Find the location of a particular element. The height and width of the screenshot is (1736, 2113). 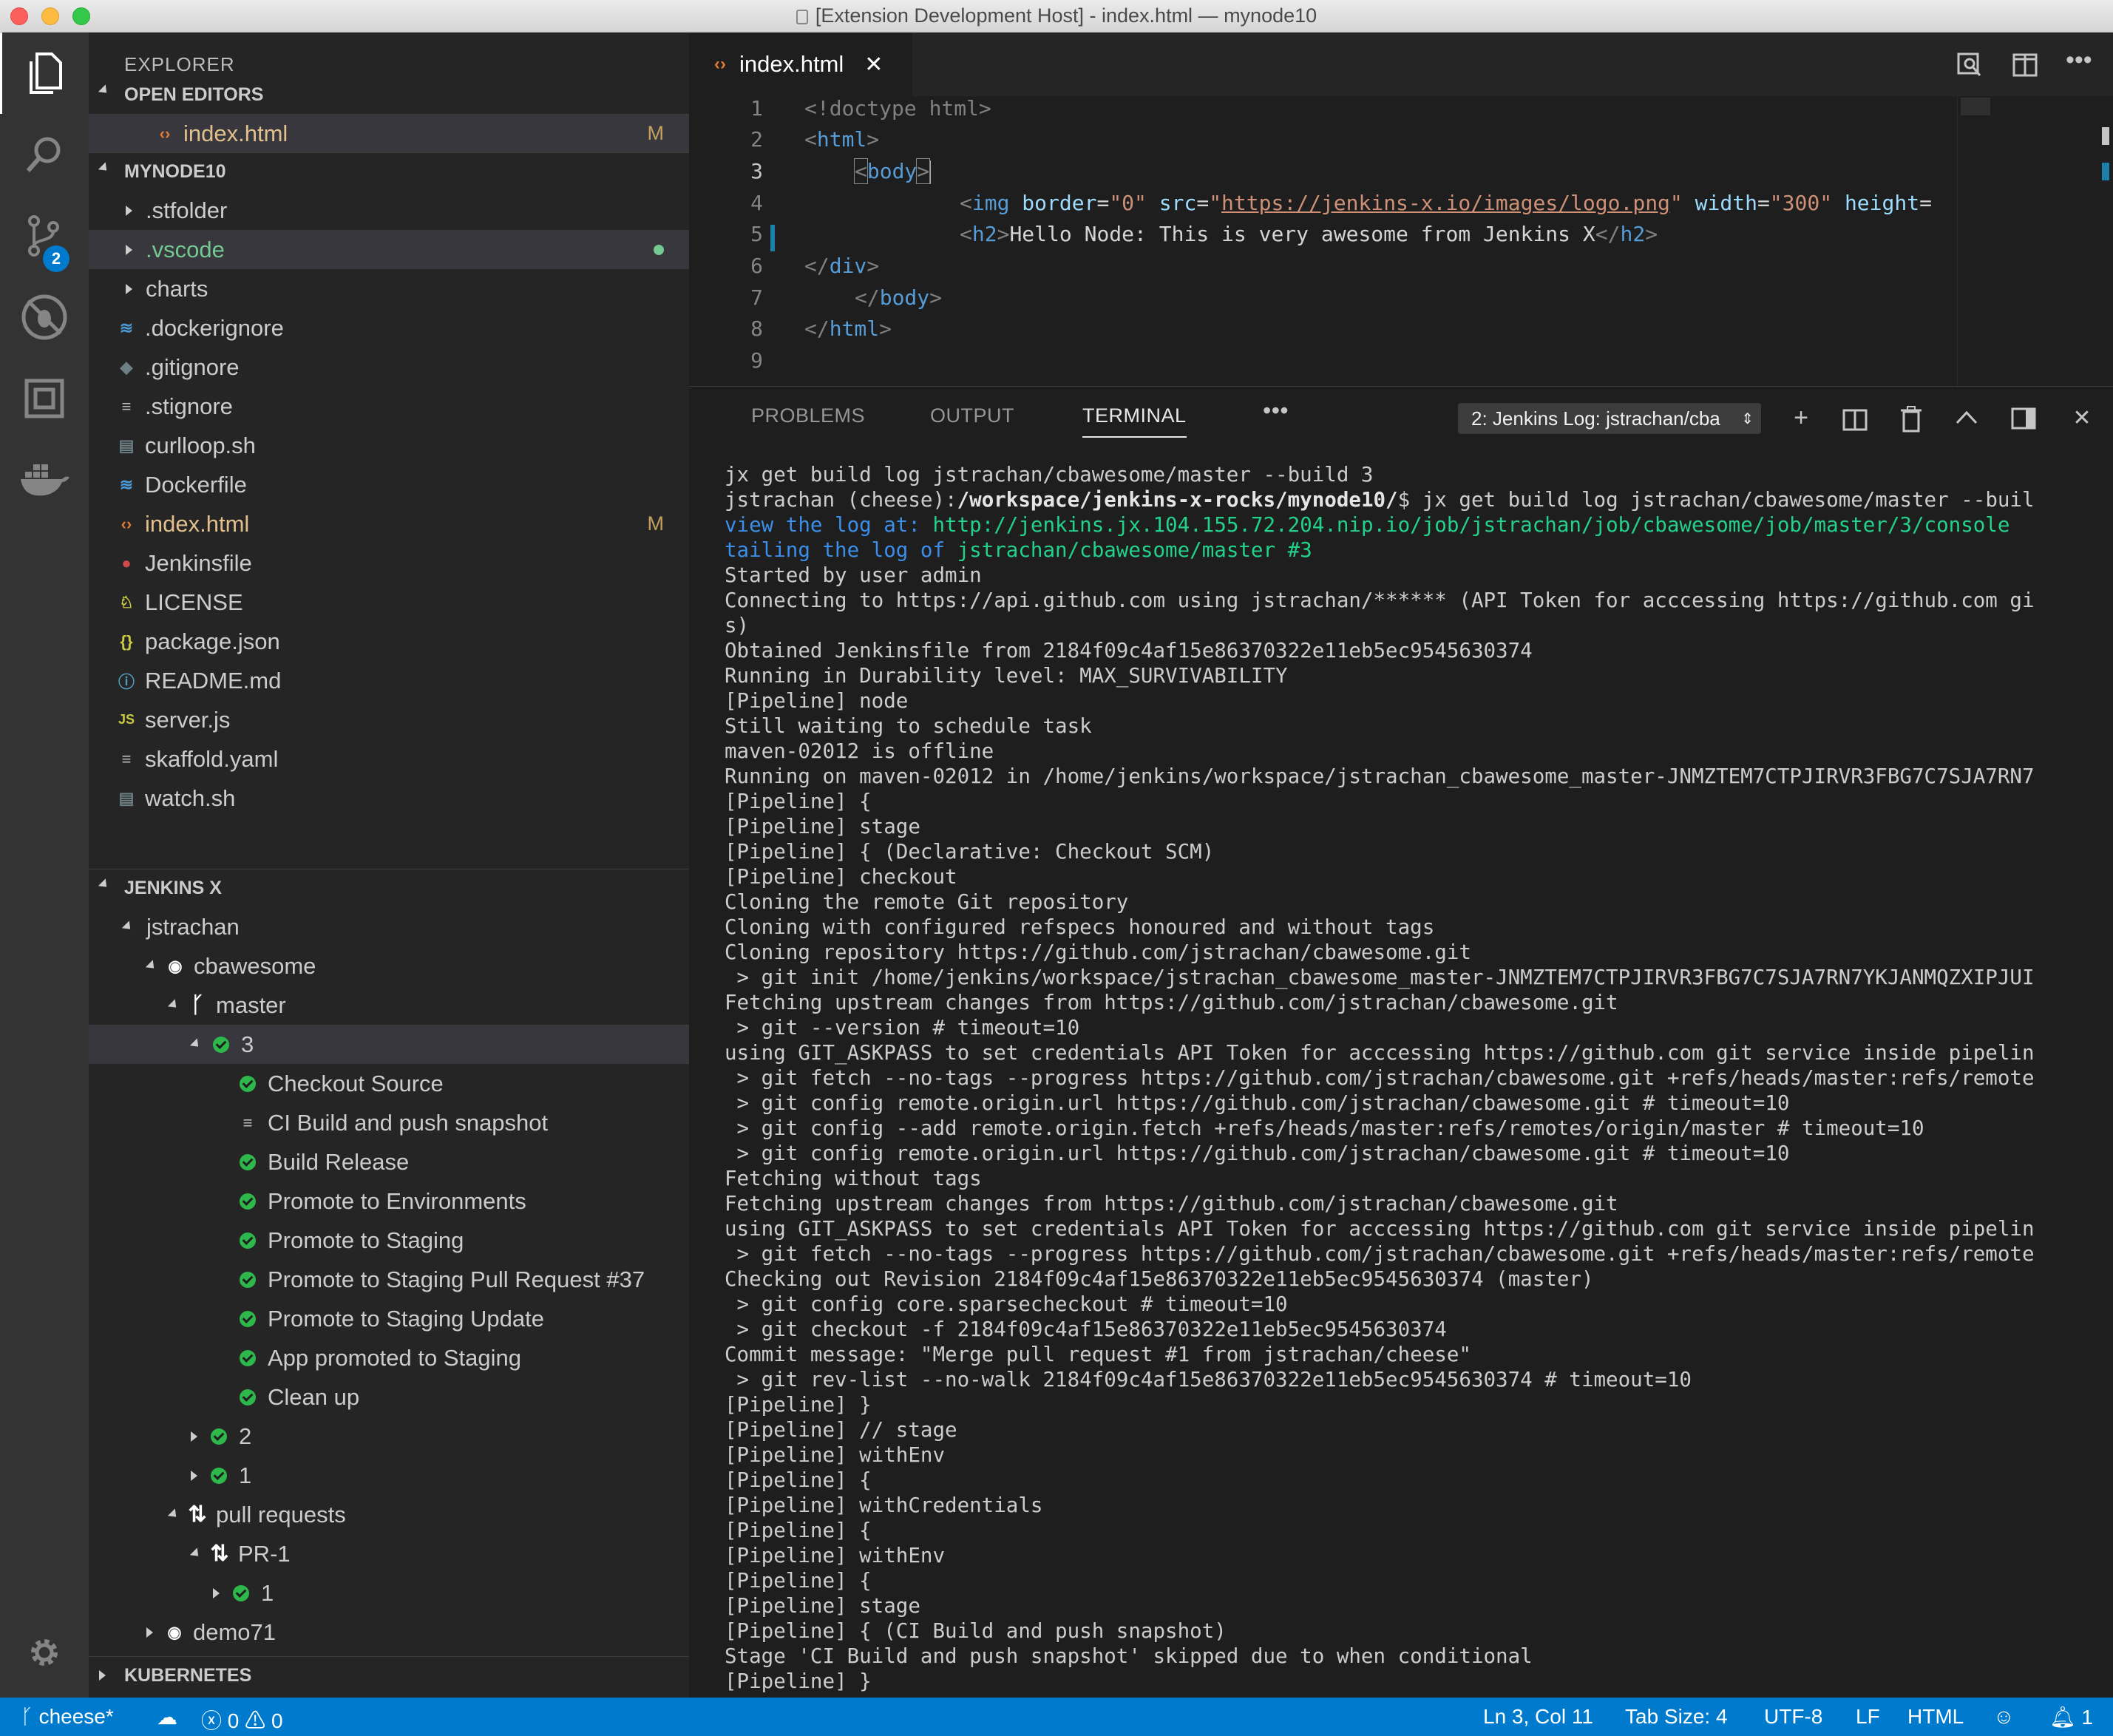

toggle-panel-position-icon is located at coordinates (2023, 418).